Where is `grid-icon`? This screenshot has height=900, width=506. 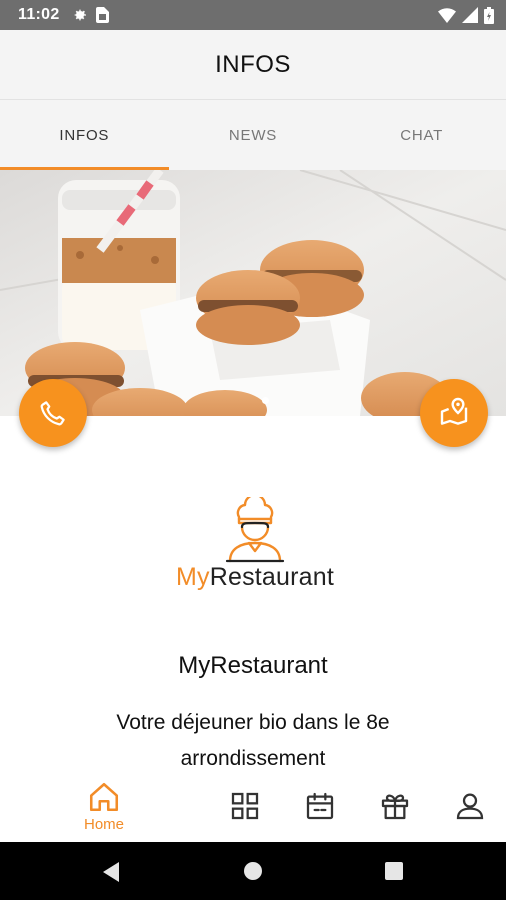
grid-icon is located at coordinates (245, 806).